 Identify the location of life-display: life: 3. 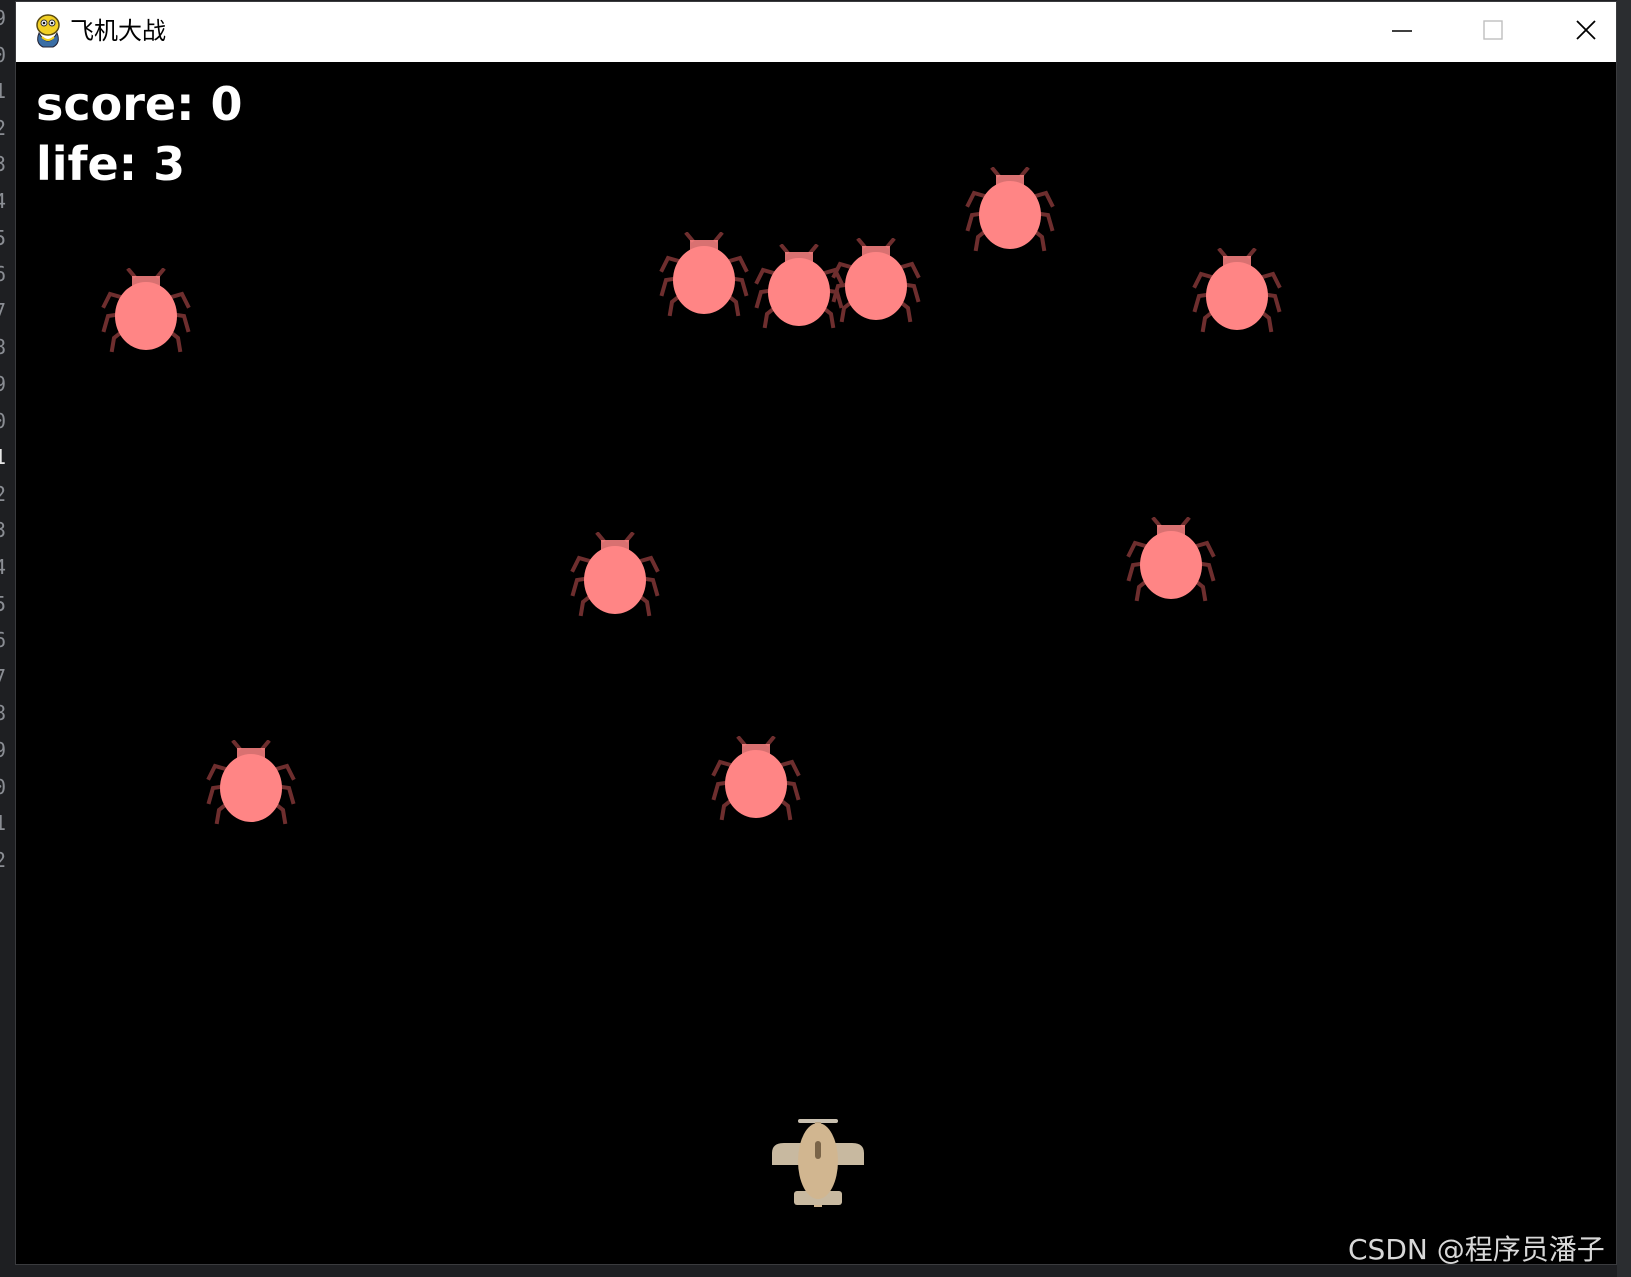
(110, 164).